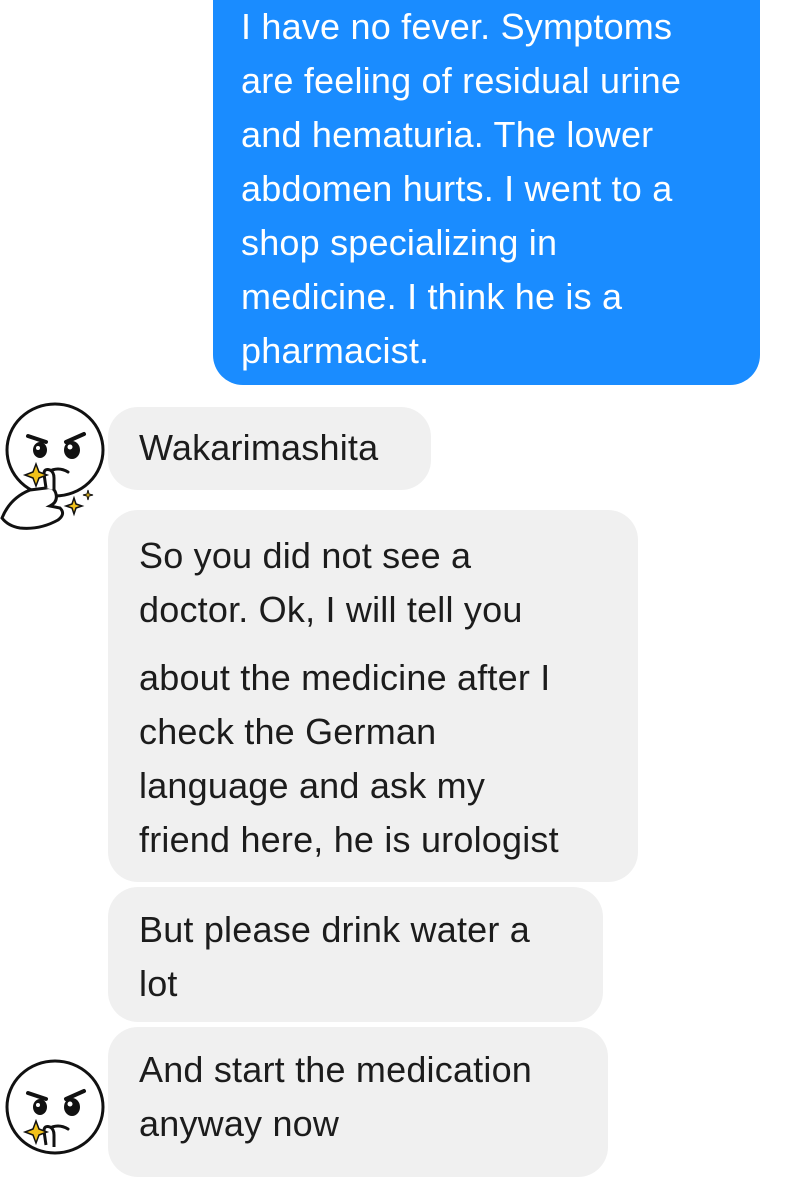  What do you see at coordinates (336, 1069) in the screenshot?
I see `message-line: And start the medication` at bounding box center [336, 1069].